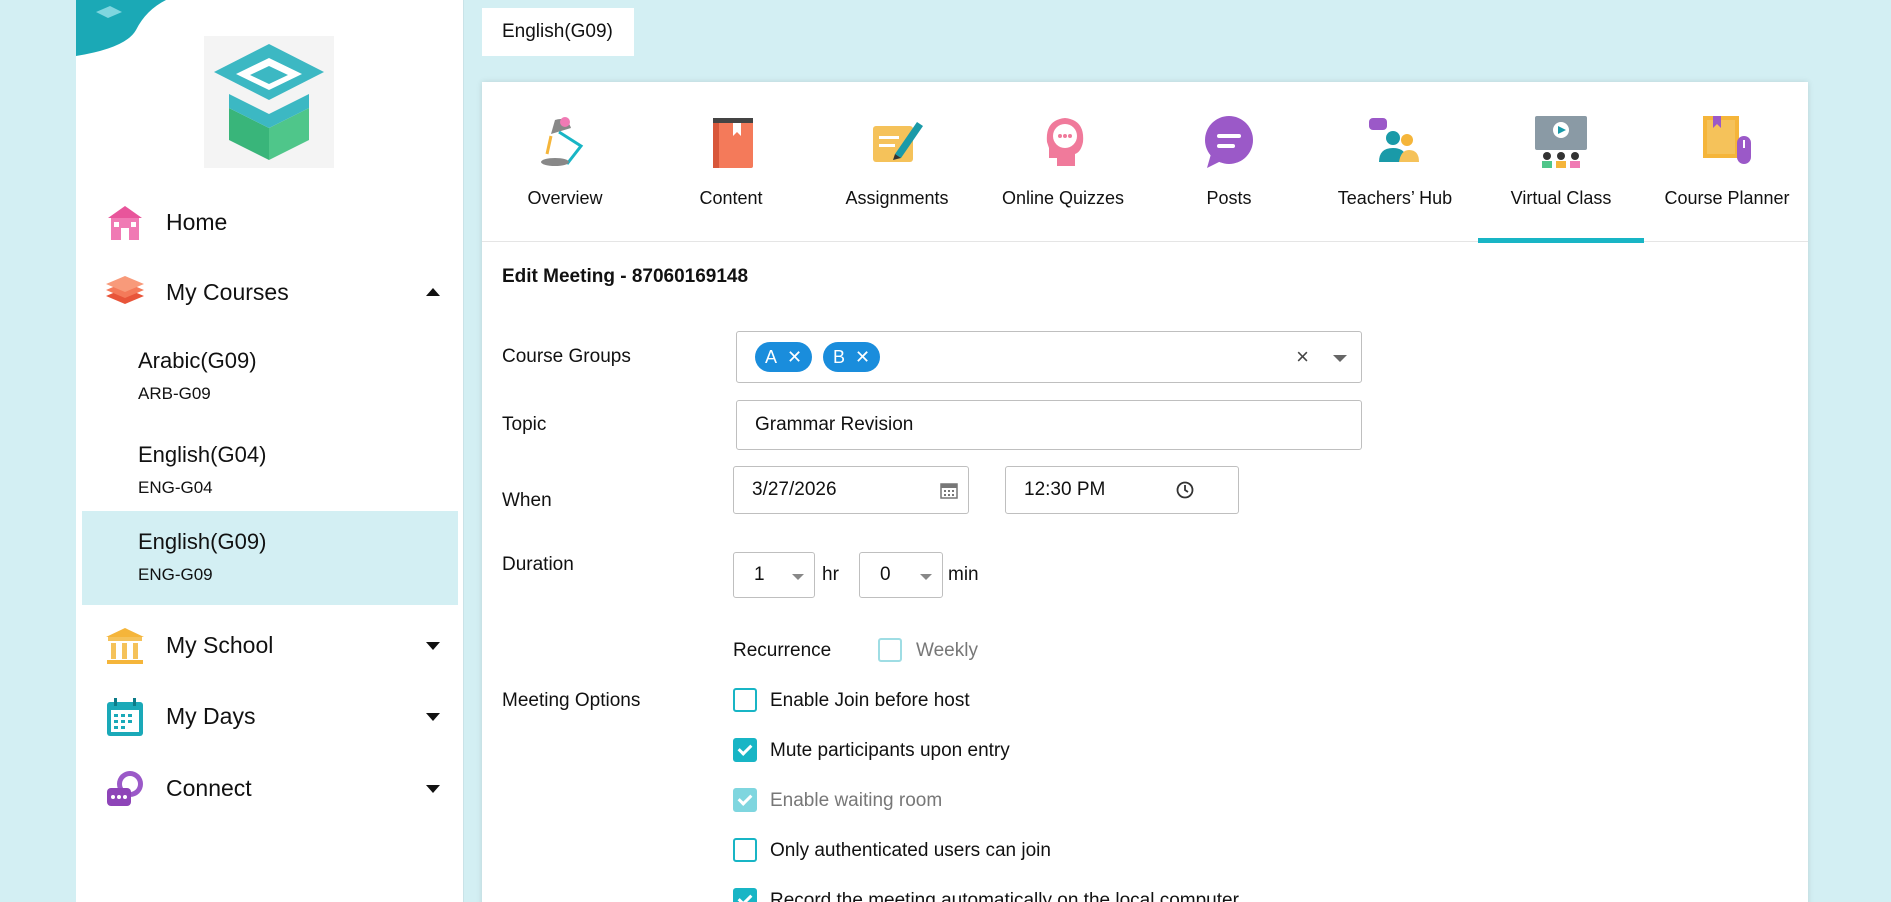 Image resolution: width=1891 pixels, height=902 pixels. What do you see at coordinates (856, 800) in the screenshot?
I see `option-label: Enable waiting room` at bounding box center [856, 800].